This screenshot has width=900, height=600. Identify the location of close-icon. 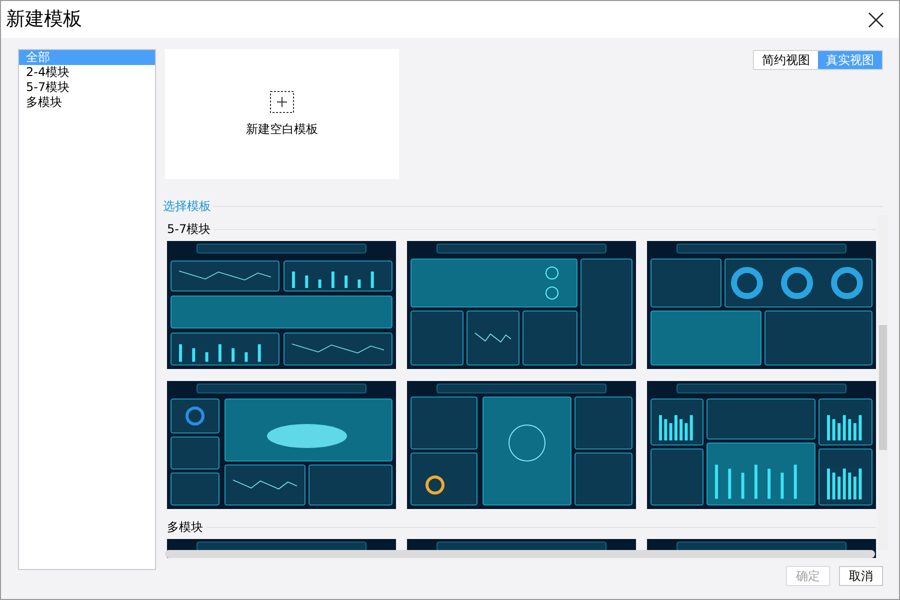
(876, 19).